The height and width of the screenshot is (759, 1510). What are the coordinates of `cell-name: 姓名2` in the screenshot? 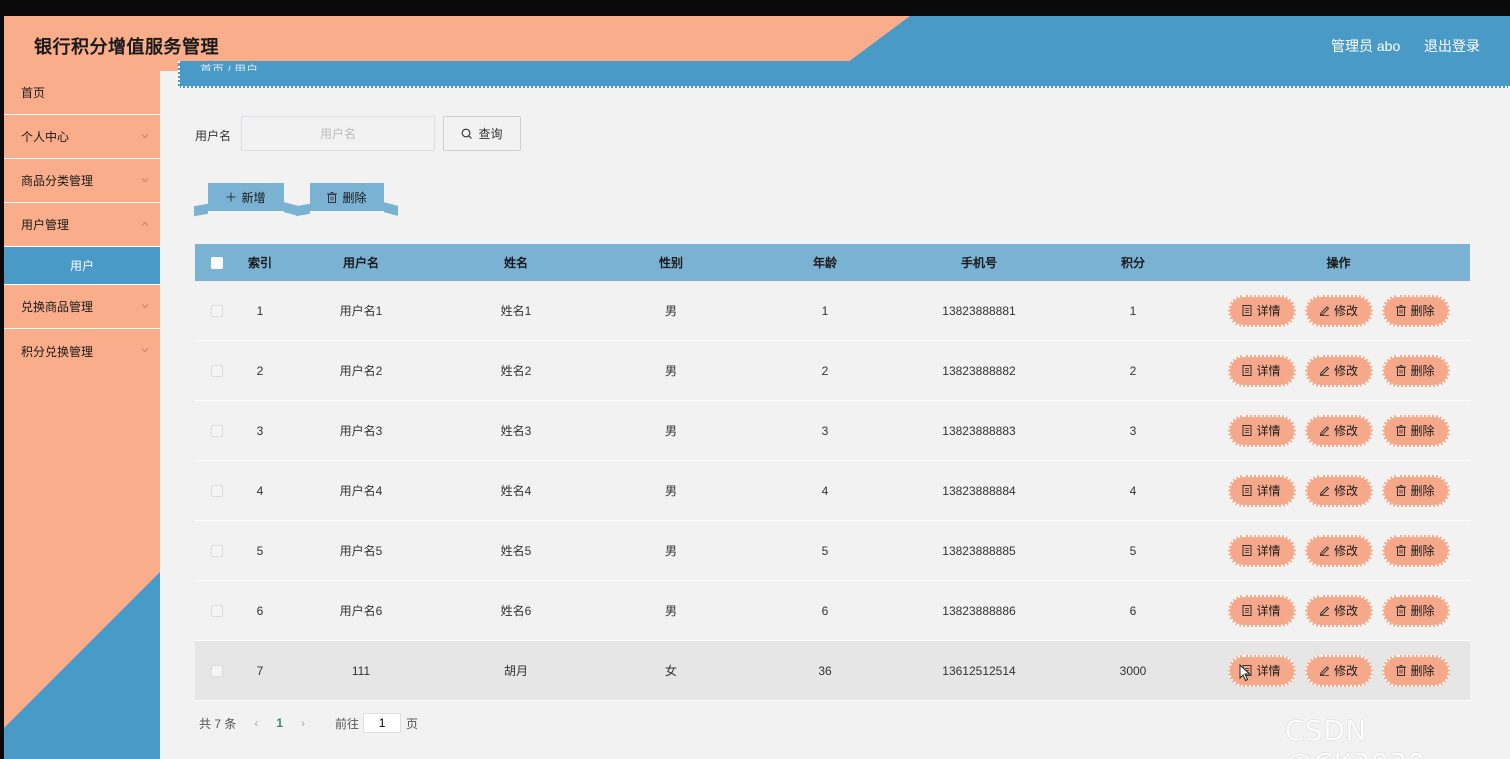 It's located at (516, 371).